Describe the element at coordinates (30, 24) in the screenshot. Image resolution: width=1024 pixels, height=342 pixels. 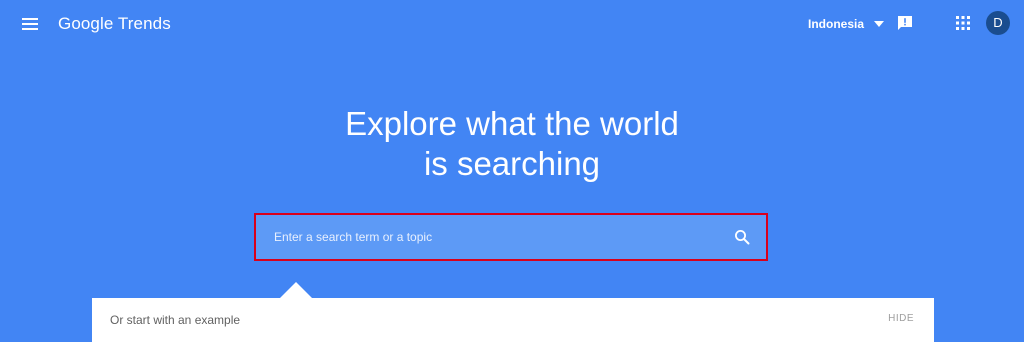
I see `menu-icon` at that location.